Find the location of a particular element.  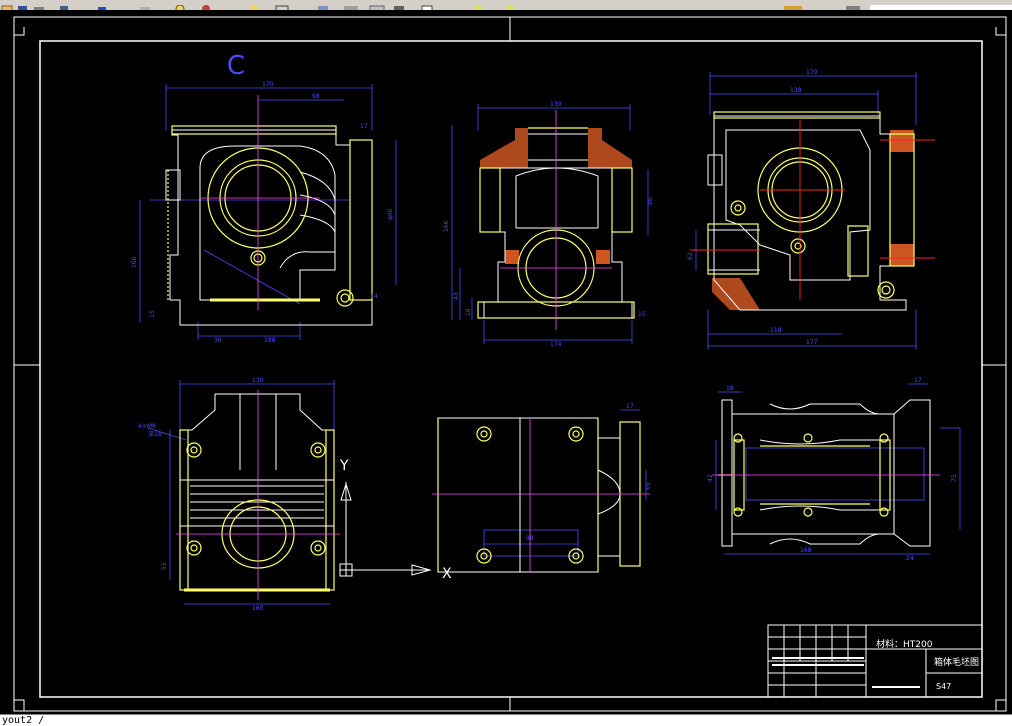

drawing-name: 箱体毛坯图 is located at coordinates (956, 662).